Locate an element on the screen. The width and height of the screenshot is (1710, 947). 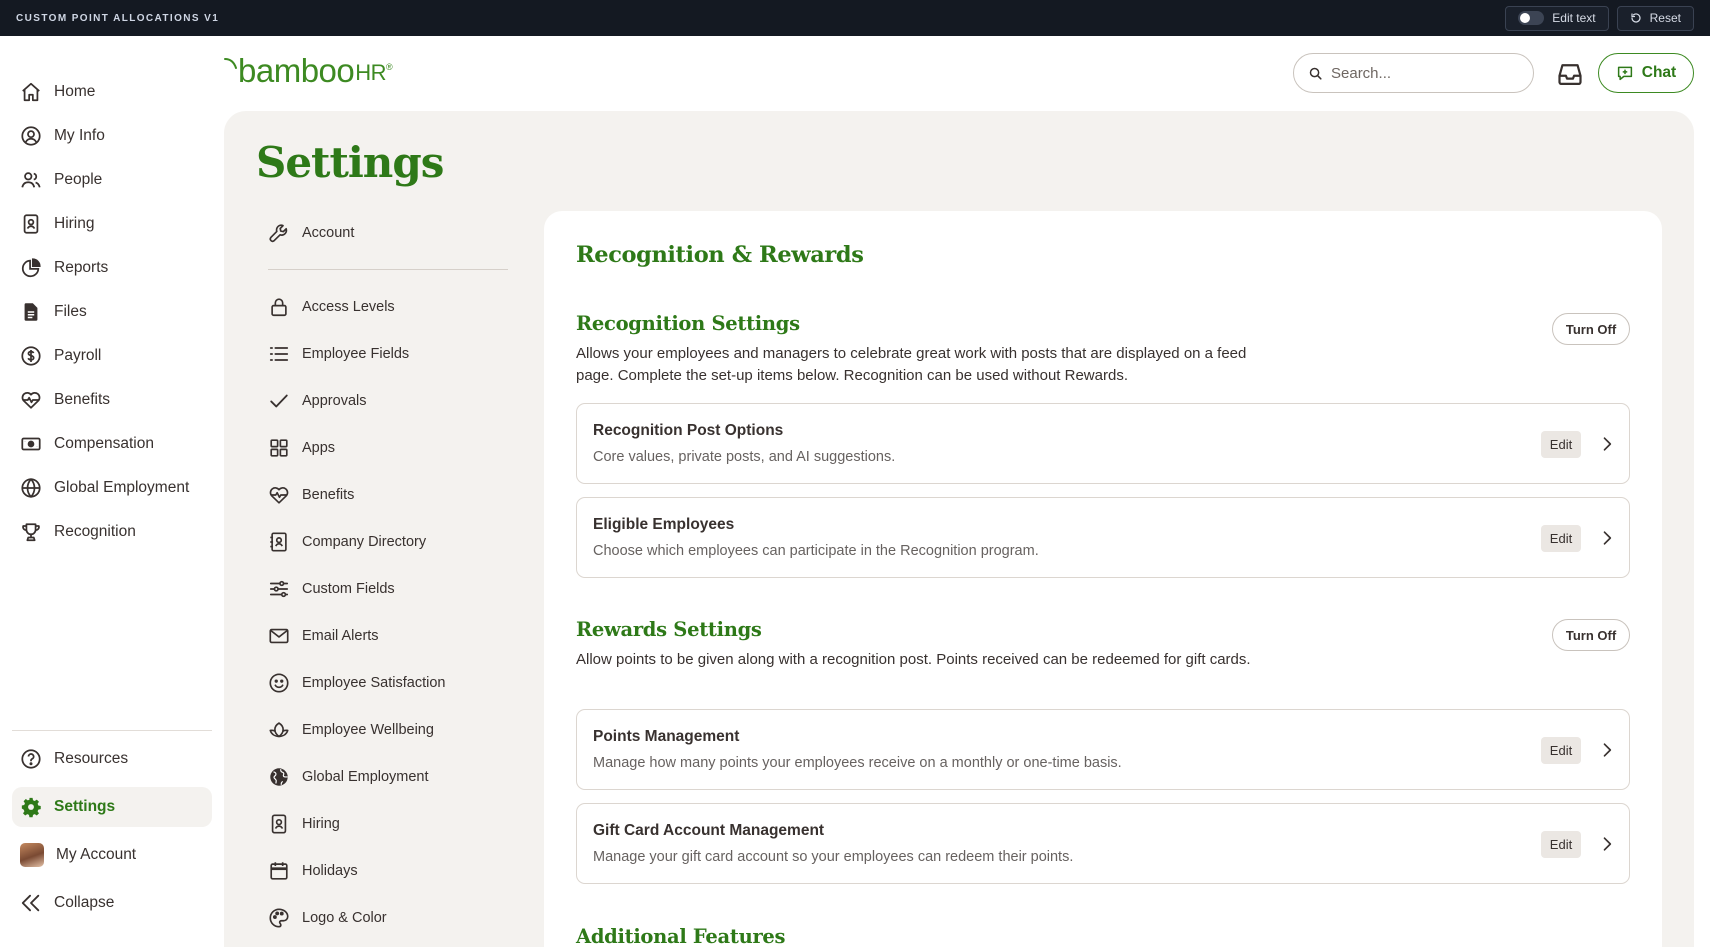
settings-item-employee-satisfaction: Employee Satisfaction is located at coordinates (390, 683).